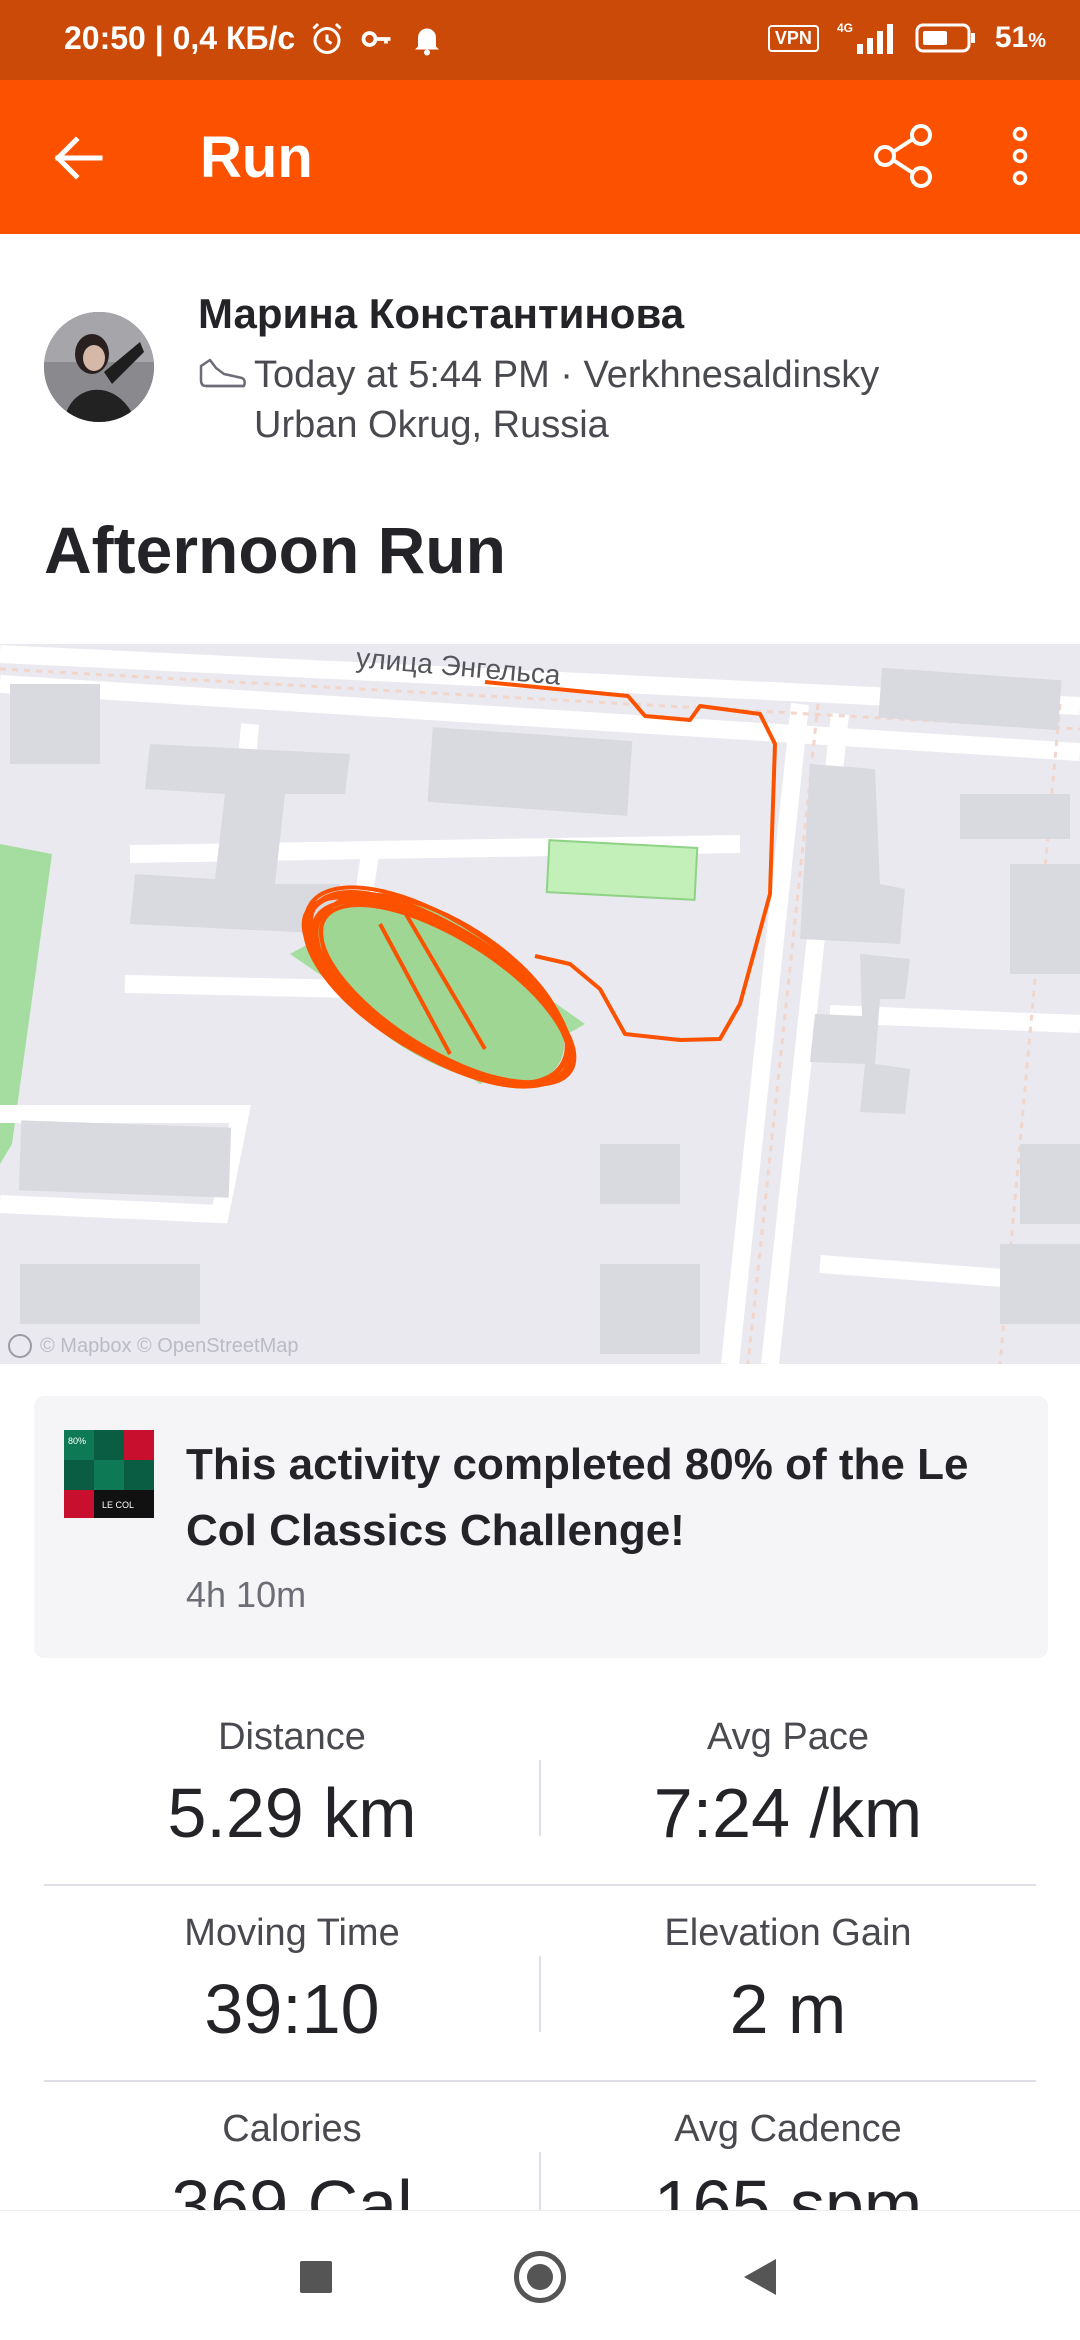  I want to click on stat-row: Distance 5.29 km Avg Pace 7:24 /km, so click(540, 1788).